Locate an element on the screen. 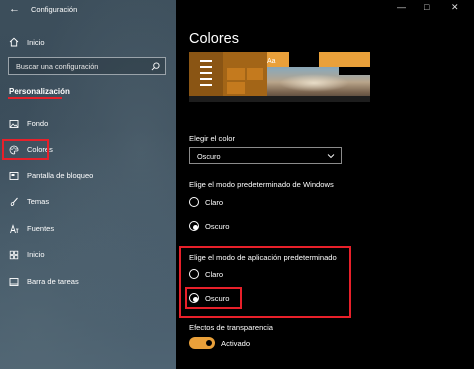 Image resolution: width=474 pixels, height=369 pixels. windows-mode-radio-claro: Claro is located at coordinates (264, 203).